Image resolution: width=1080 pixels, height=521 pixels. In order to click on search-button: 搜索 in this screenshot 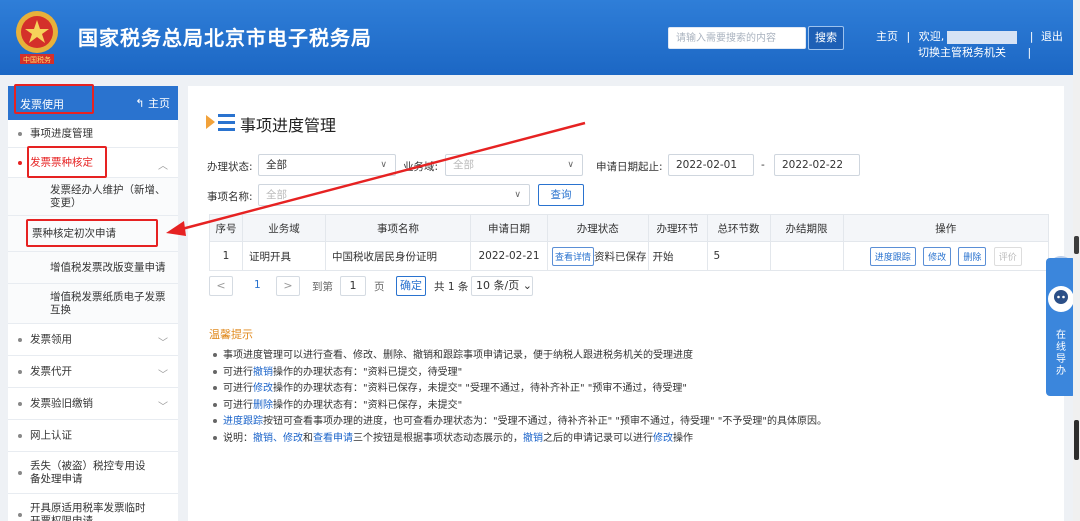, I will do `click(826, 38)`.